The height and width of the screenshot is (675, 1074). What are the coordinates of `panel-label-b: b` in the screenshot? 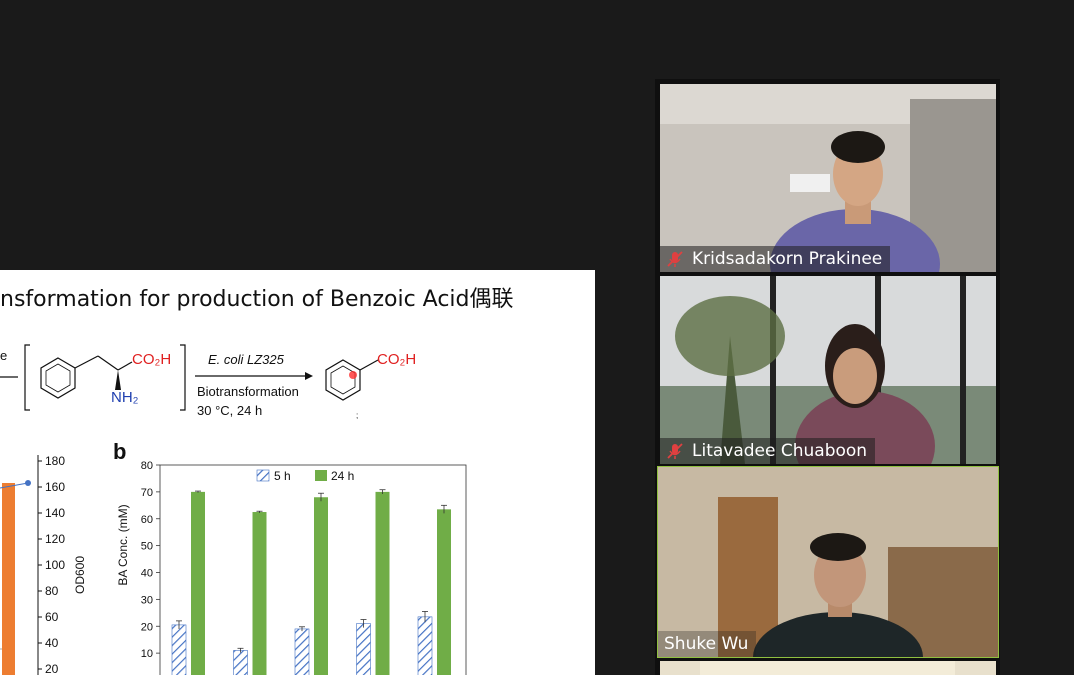 It's located at (119, 451).